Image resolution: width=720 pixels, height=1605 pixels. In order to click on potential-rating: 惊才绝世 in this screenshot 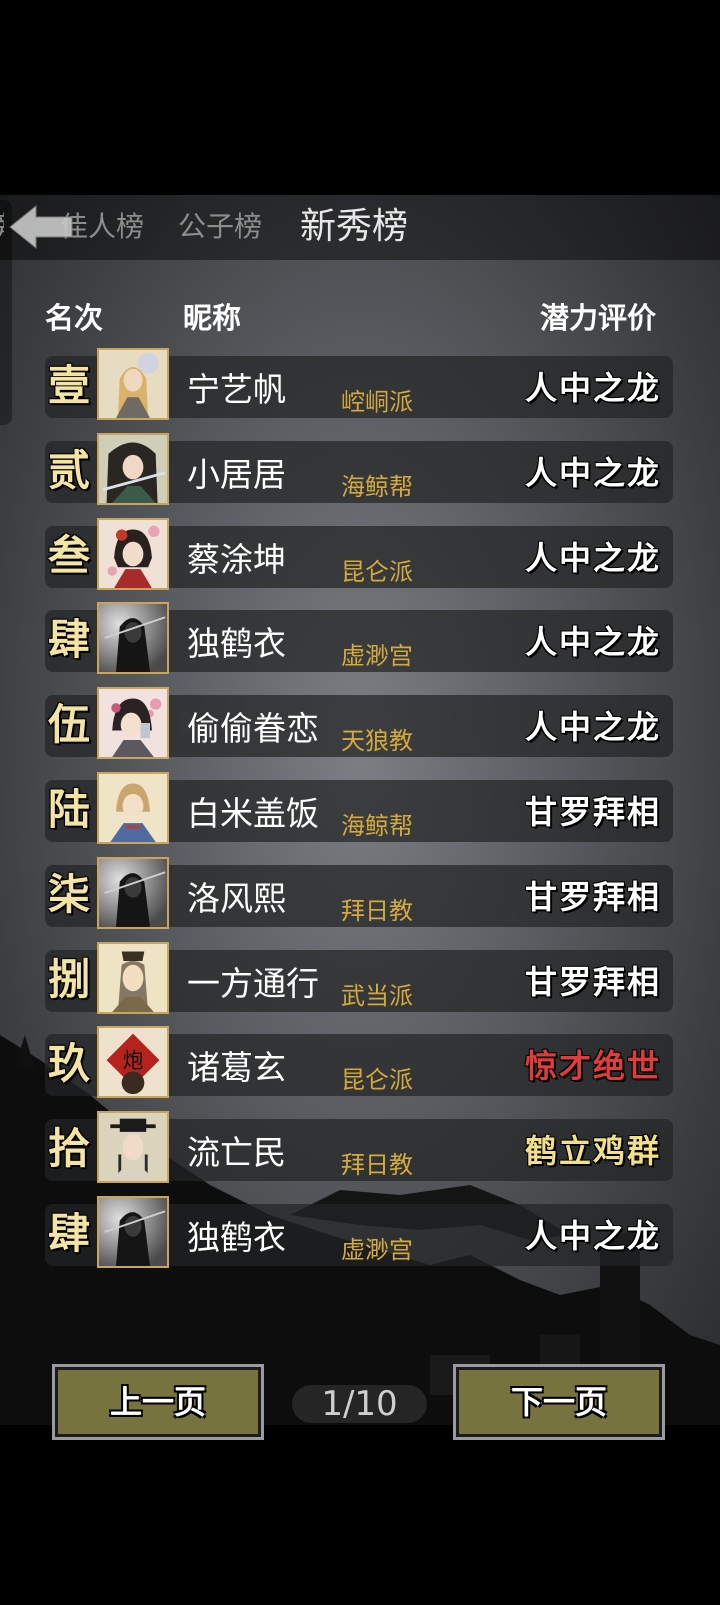, I will do `click(592, 1066)`.